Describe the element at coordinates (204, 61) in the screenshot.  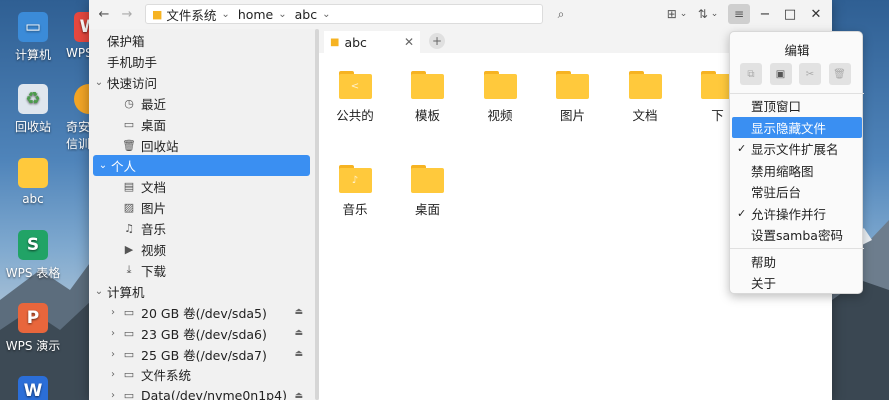
I see `sidebar-item: 手机助手` at that location.